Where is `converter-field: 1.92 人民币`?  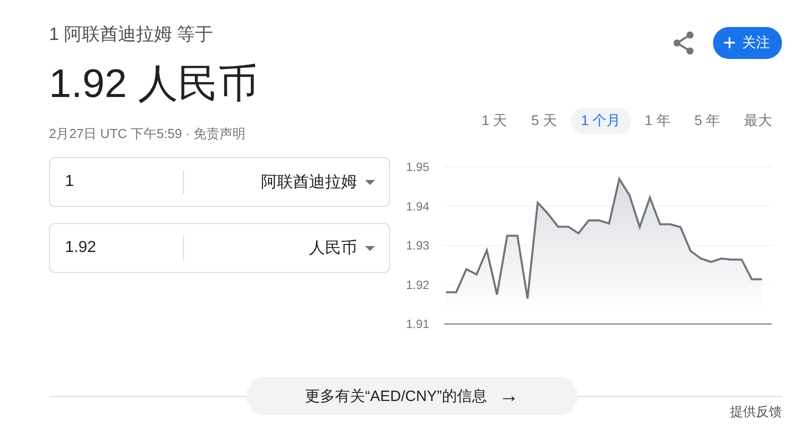 converter-field: 1.92 人民币 is located at coordinates (219, 248).